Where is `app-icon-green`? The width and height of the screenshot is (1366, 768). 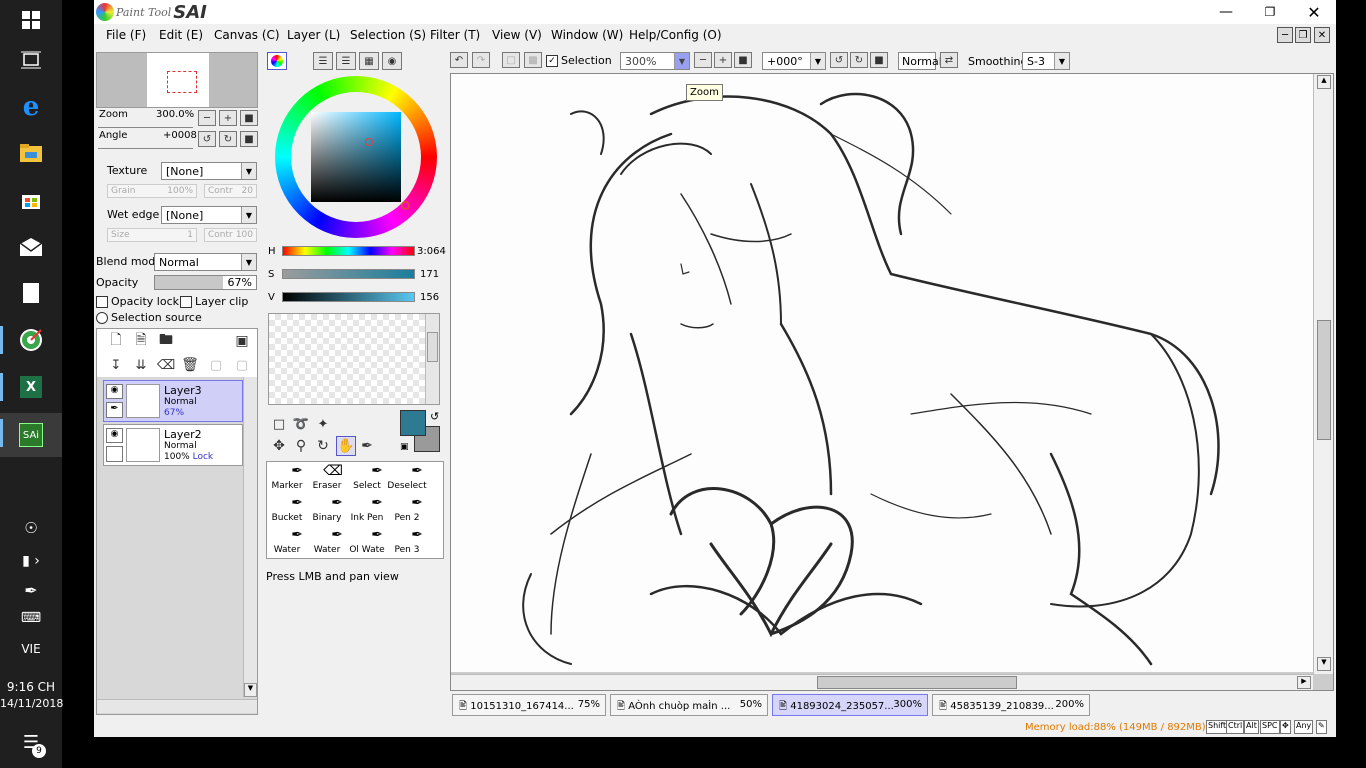 app-icon-green is located at coordinates (31, 340).